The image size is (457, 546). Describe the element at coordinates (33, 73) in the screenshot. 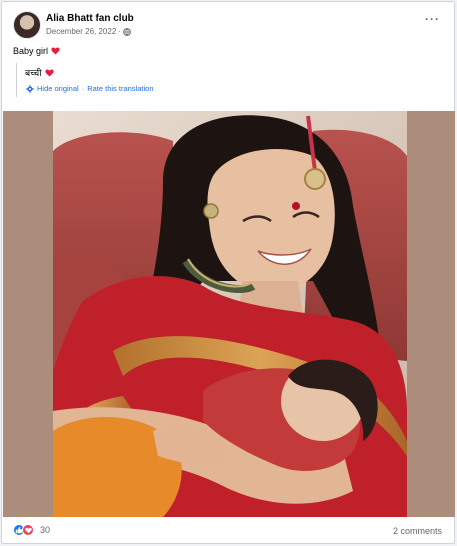

I see `translated-caption: बच्ची` at that location.